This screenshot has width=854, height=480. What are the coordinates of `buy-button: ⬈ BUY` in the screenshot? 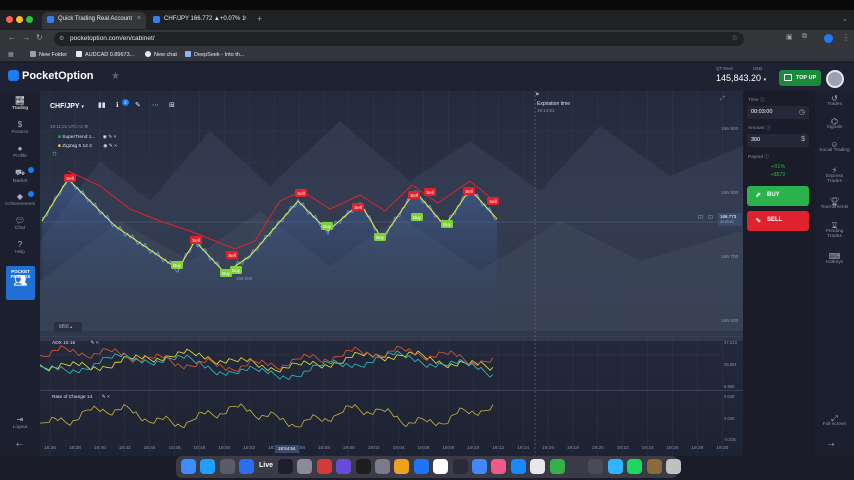 It's located at (778, 196).